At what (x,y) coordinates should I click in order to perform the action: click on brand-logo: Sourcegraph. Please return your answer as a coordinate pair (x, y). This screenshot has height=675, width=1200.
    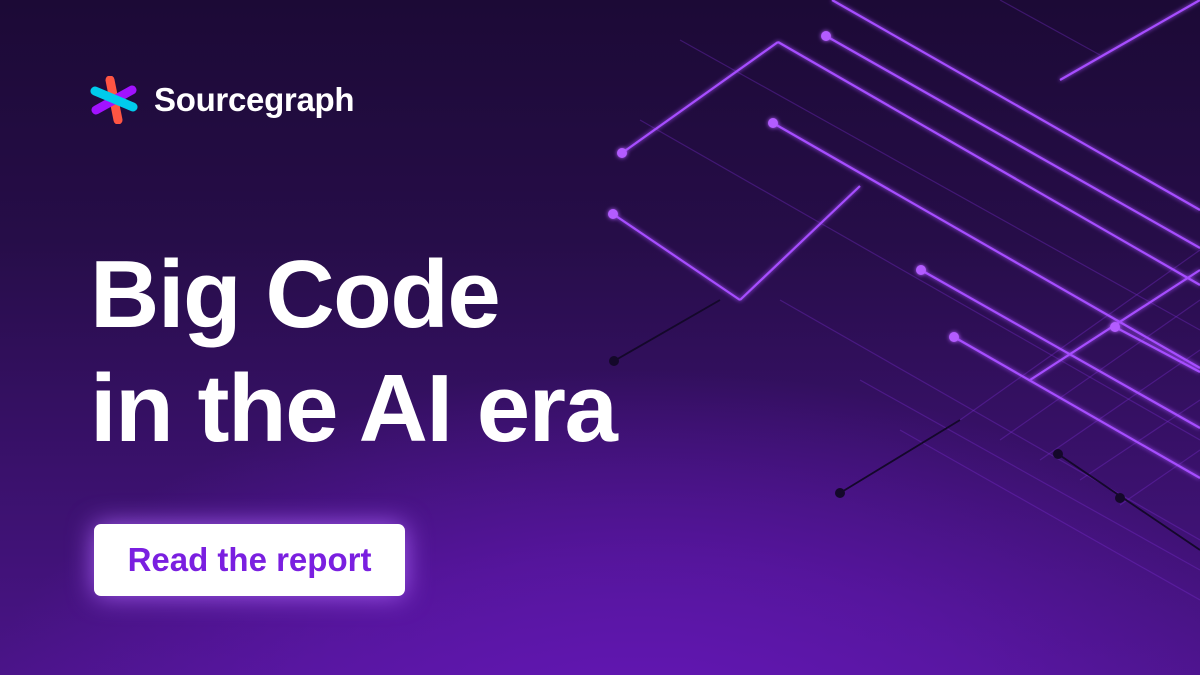
    Looking at the image, I should click on (222, 100).